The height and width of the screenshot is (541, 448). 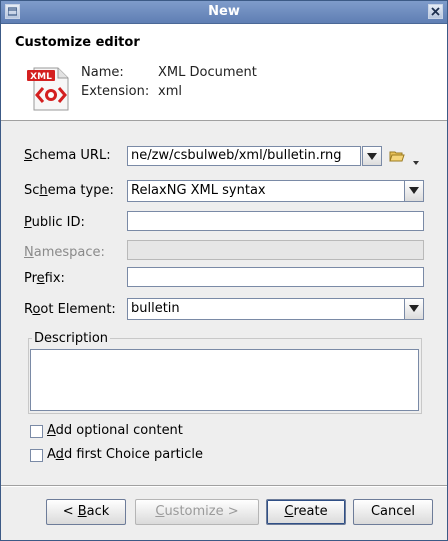 What do you see at coordinates (414, 191) in the screenshot?
I see `schema-type-dropdown-button` at bounding box center [414, 191].